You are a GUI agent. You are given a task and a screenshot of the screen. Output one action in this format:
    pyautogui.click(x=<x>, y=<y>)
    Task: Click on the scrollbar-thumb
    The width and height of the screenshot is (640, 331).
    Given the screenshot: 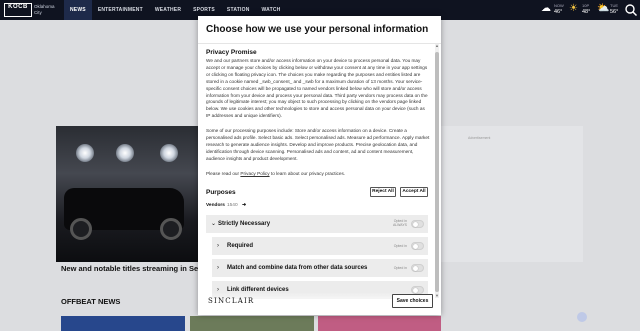 What is the action you would take?
    pyautogui.click(x=437, y=172)
    